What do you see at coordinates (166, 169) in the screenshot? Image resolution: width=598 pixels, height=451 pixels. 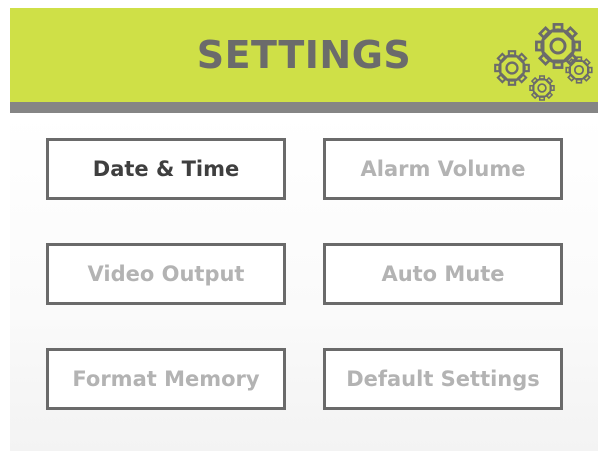 I see `date-time-button: Date & Time` at bounding box center [166, 169].